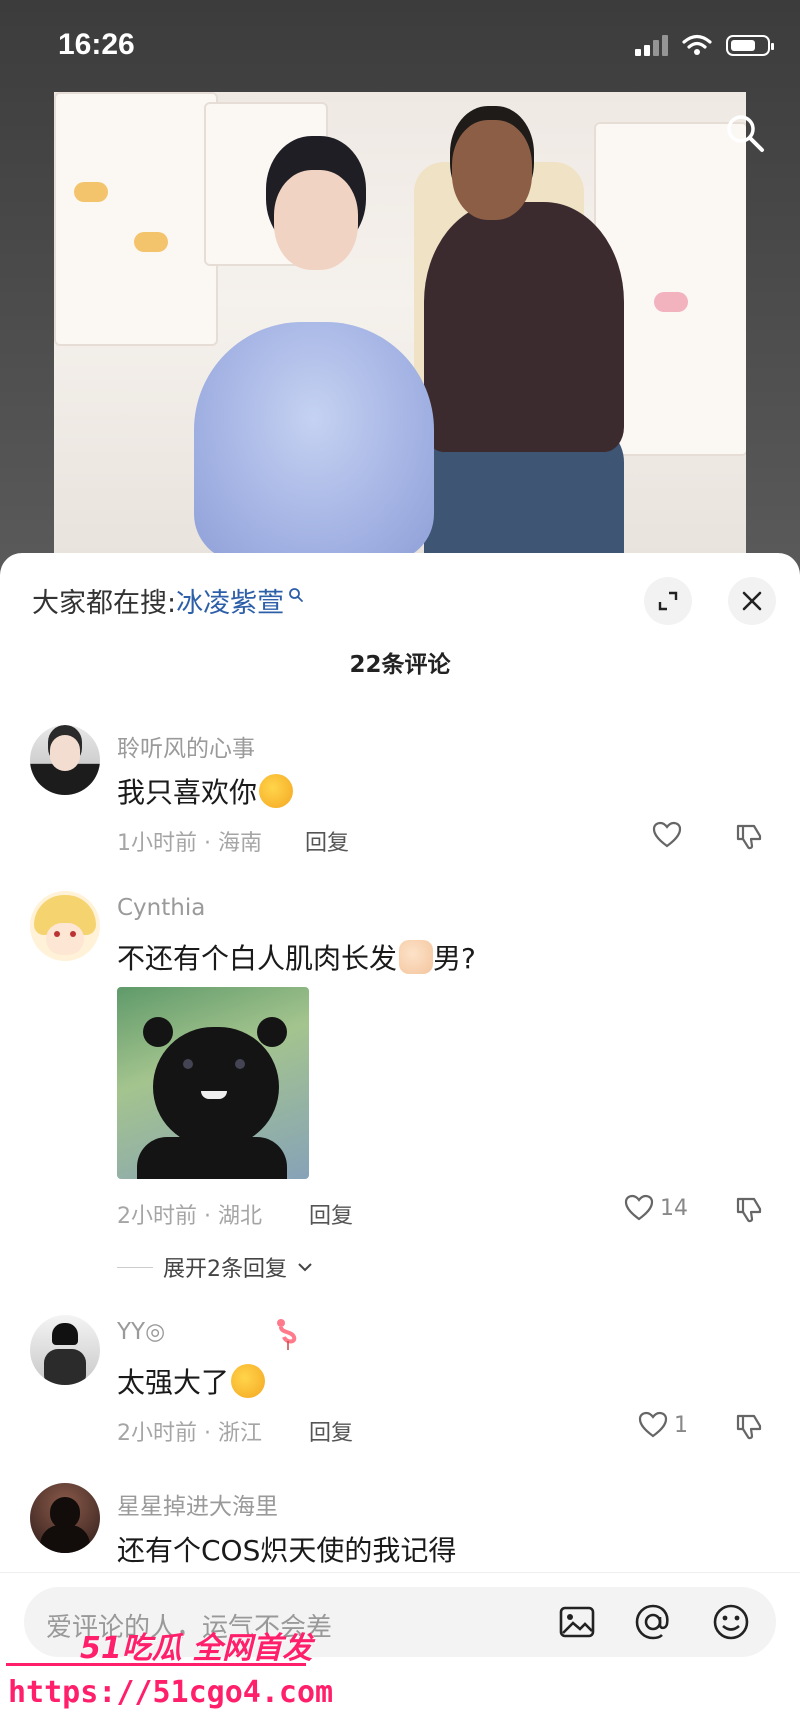  I want to click on comment-text-body: 太强大了, so click(173, 1382).